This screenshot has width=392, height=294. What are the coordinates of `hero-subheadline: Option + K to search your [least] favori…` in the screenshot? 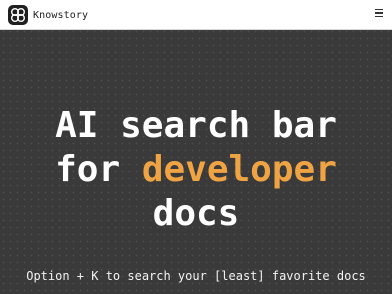 It's located at (196, 276).